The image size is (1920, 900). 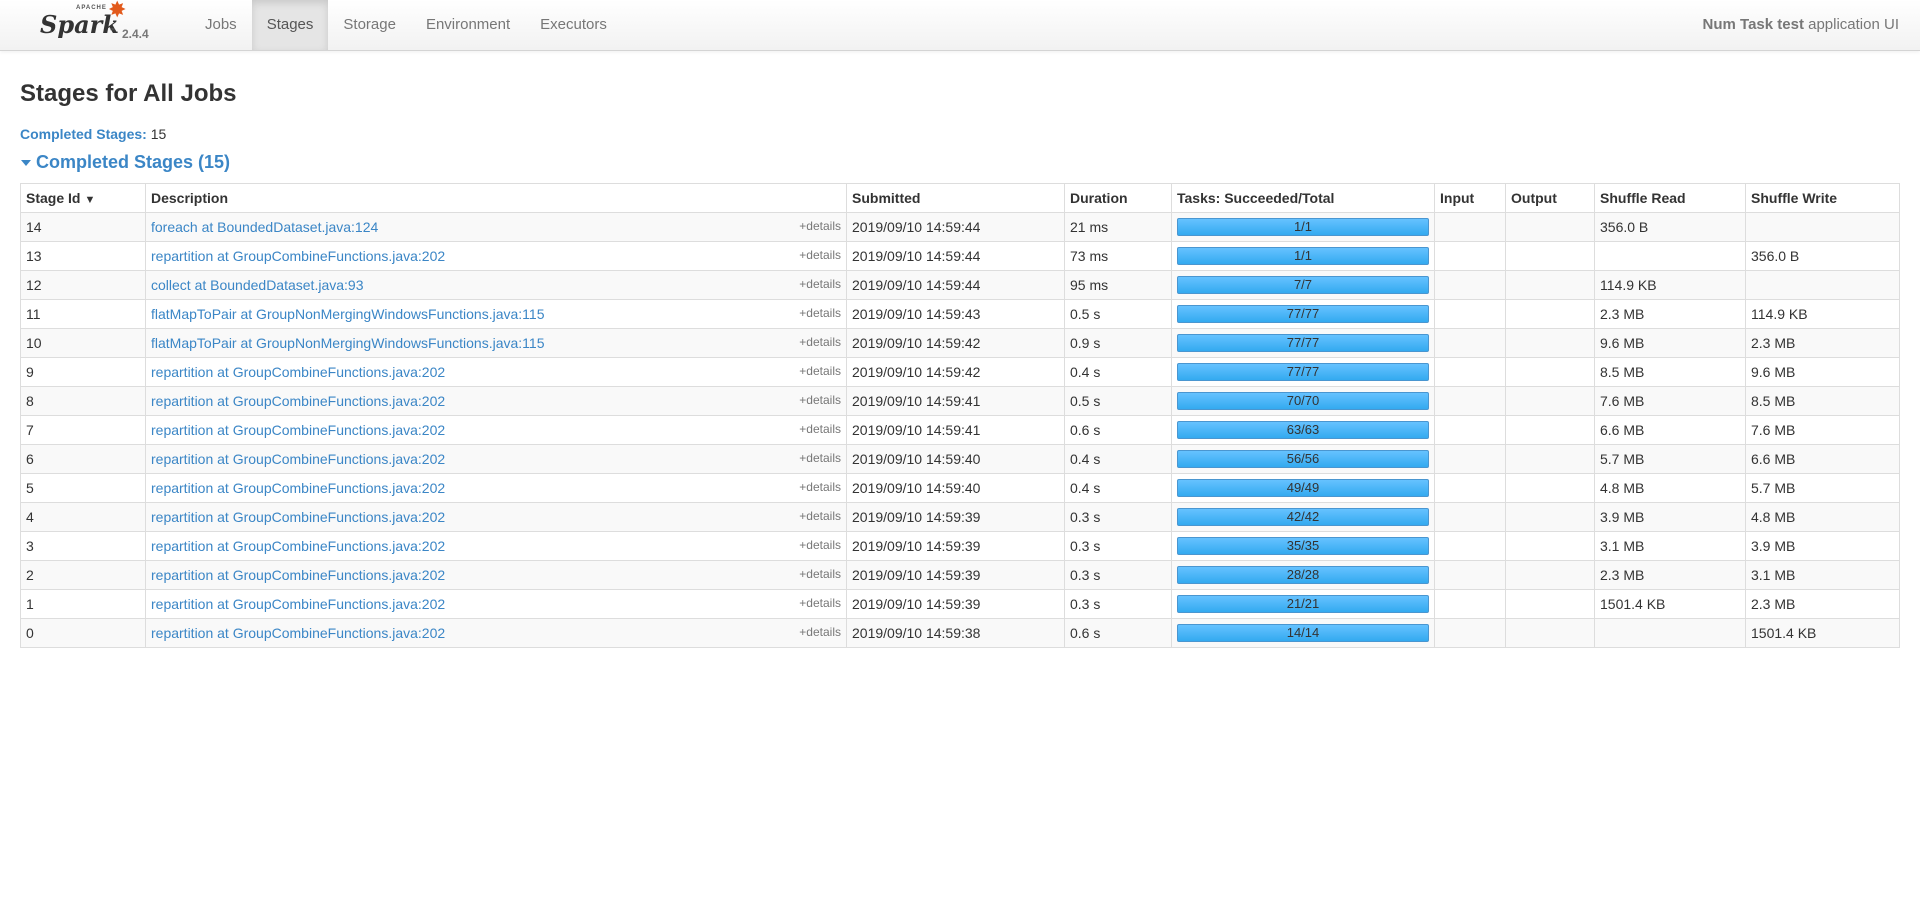 What do you see at coordinates (1753, 24) in the screenshot?
I see `app-name-strong: Num Task test` at bounding box center [1753, 24].